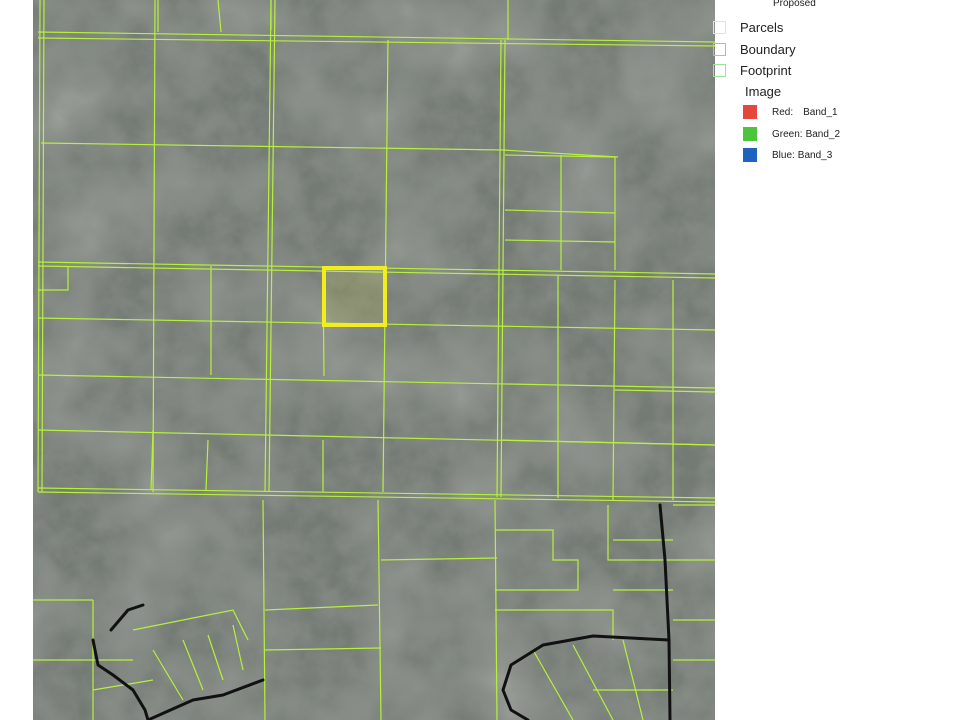  I want to click on legend-item-parcels: Parcels, so click(748, 27).